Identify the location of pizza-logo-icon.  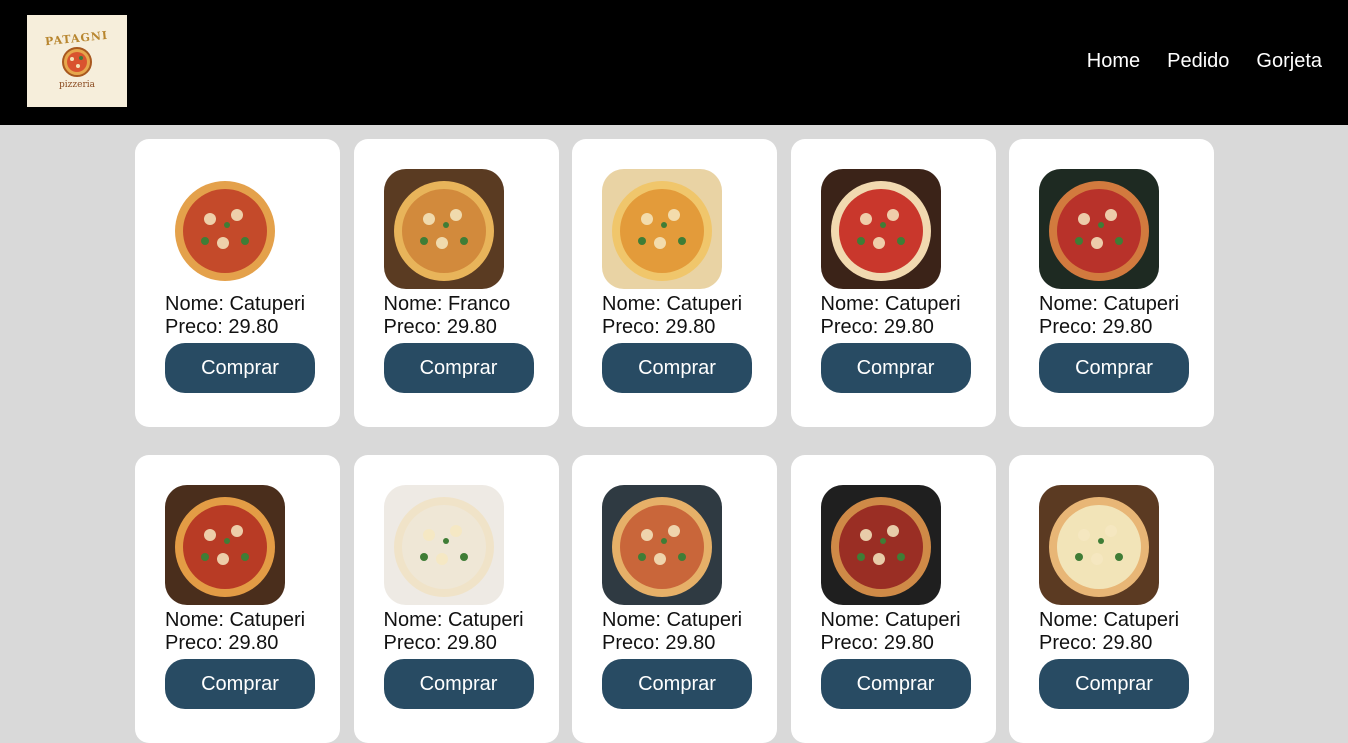
(77, 62).